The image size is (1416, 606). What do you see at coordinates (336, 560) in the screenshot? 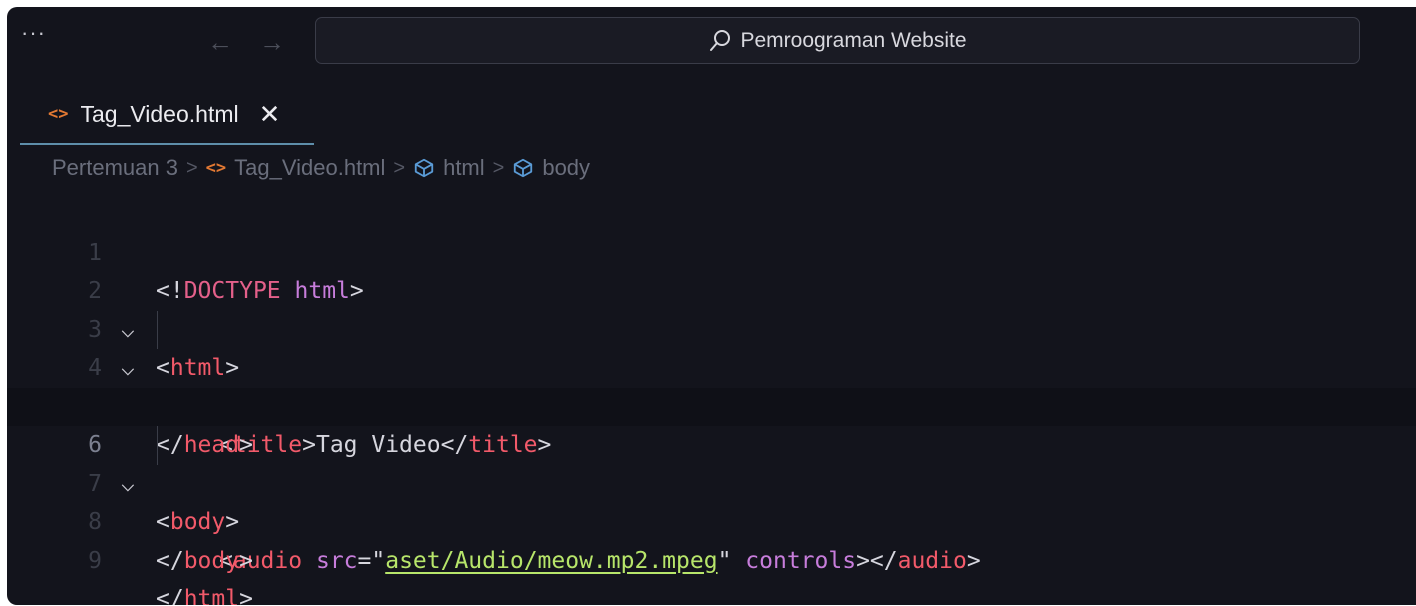
I see `code-token: src` at bounding box center [336, 560].